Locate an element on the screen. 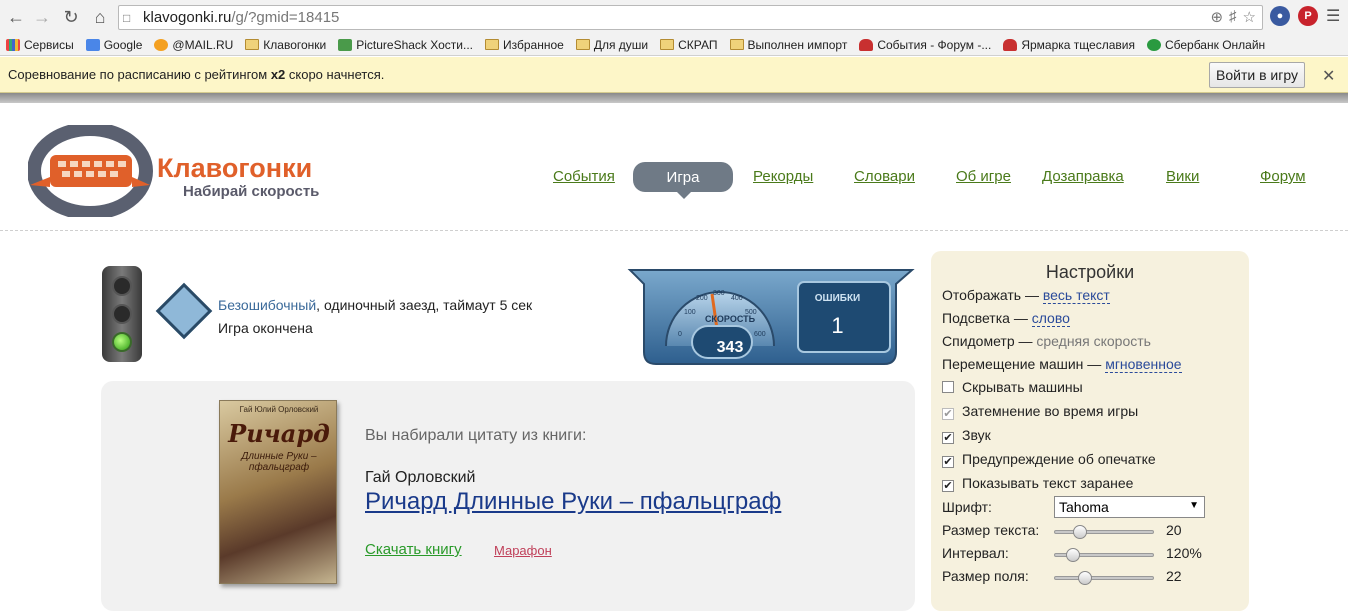  checkbox-label: Скрывать машины is located at coordinates (1022, 387).